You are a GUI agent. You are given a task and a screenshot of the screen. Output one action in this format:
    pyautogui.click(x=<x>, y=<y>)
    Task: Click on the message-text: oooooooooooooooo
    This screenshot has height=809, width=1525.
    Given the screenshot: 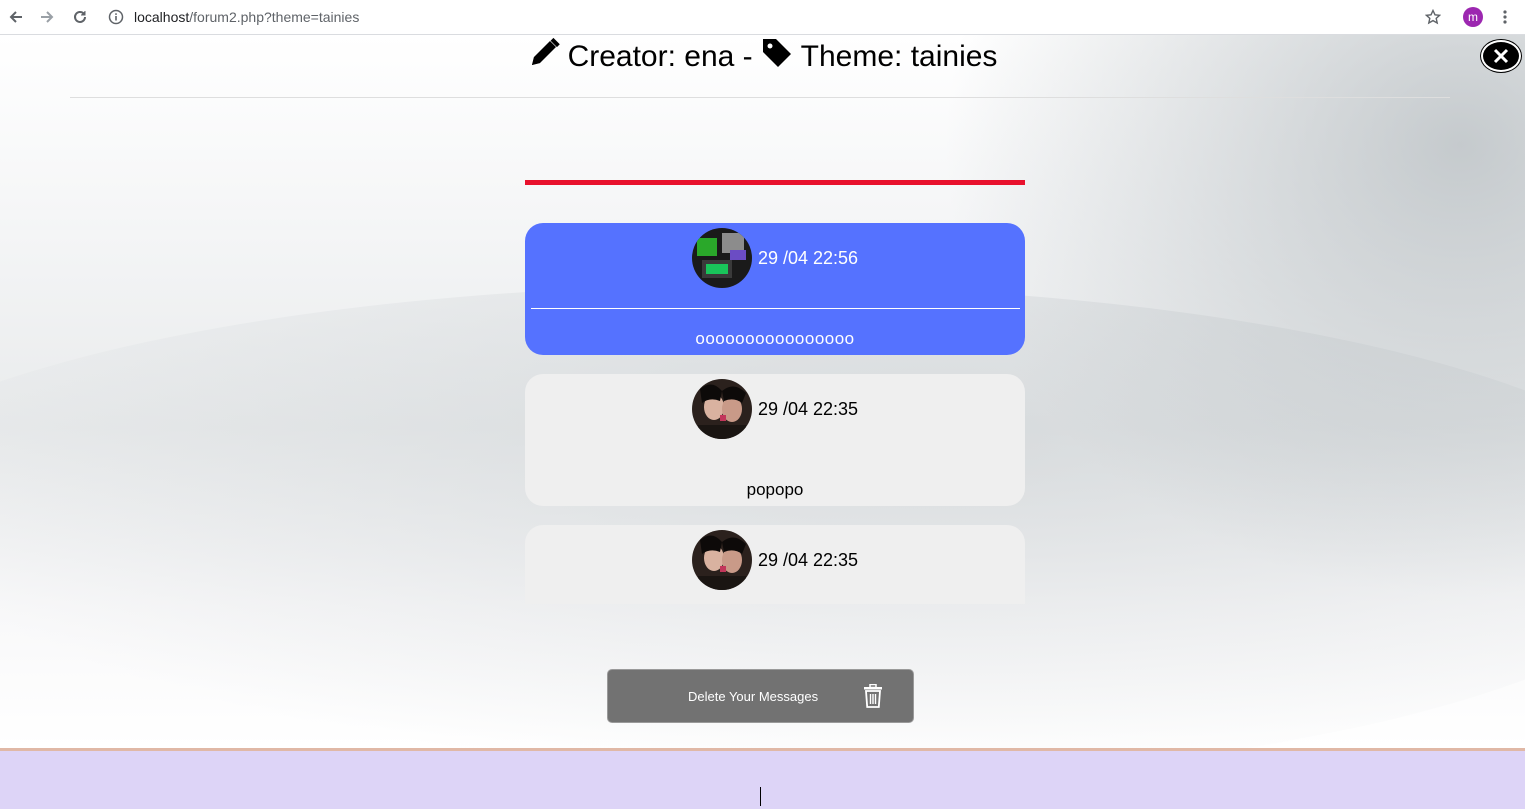 What is the action you would take?
    pyautogui.click(x=775, y=338)
    